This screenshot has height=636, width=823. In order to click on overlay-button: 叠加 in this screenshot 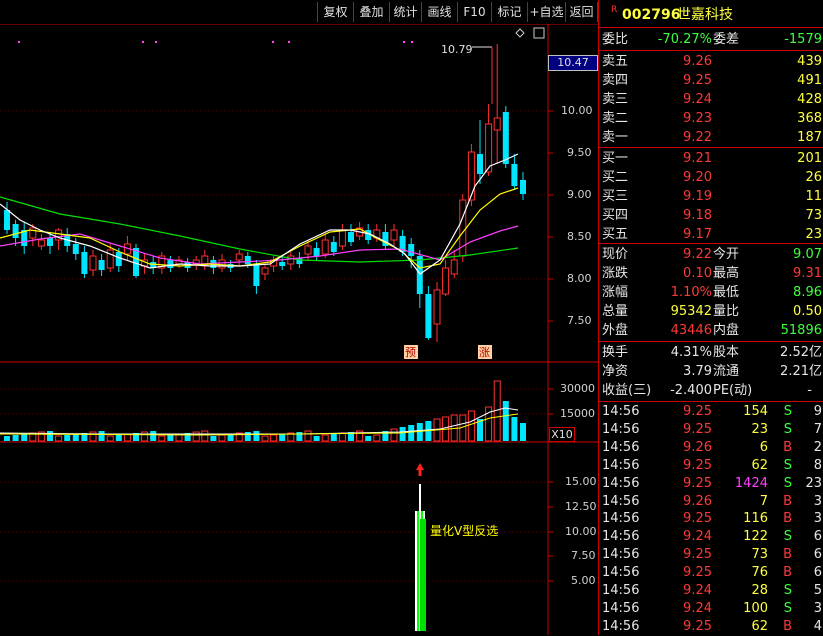, I will do `click(371, 12)`.